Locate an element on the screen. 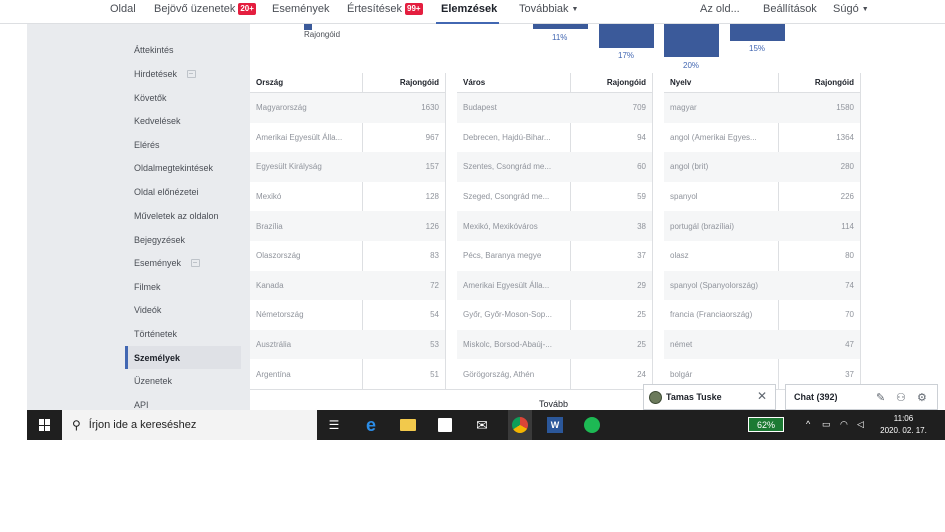  sidebar-item-label: Filmek is located at coordinates (147, 286).